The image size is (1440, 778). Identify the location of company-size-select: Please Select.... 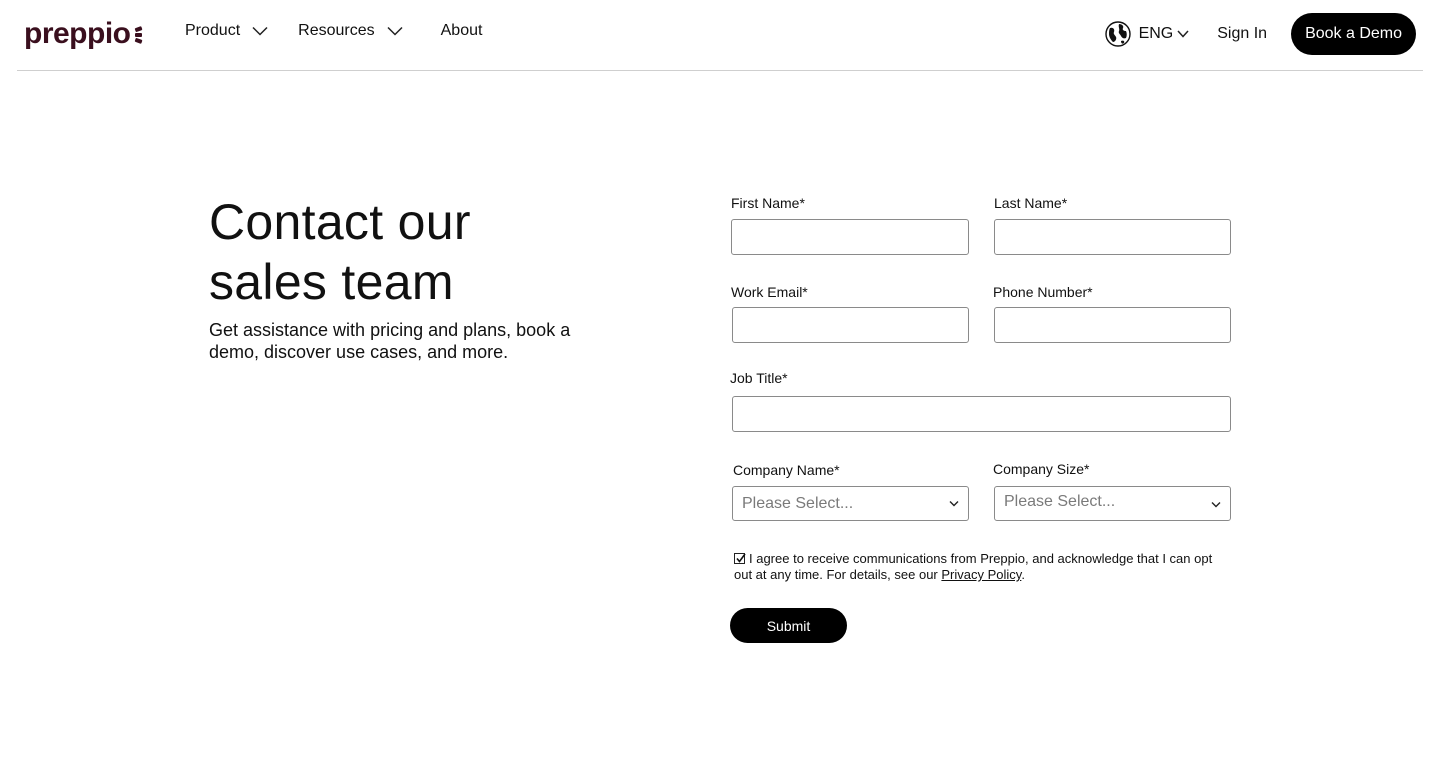
(1112, 503).